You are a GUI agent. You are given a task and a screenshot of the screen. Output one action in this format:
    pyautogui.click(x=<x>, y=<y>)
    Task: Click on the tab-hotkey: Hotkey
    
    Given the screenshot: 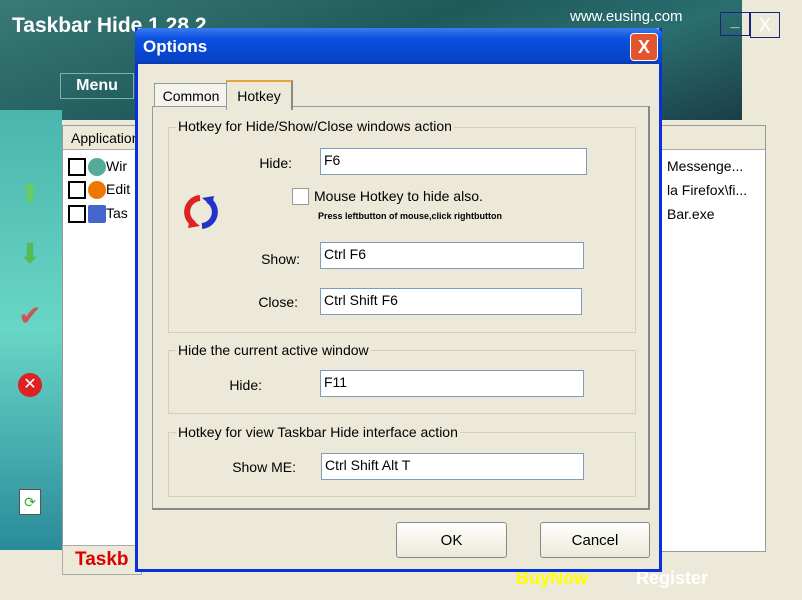 What is the action you would take?
    pyautogui.click(x=259, y=95)
    